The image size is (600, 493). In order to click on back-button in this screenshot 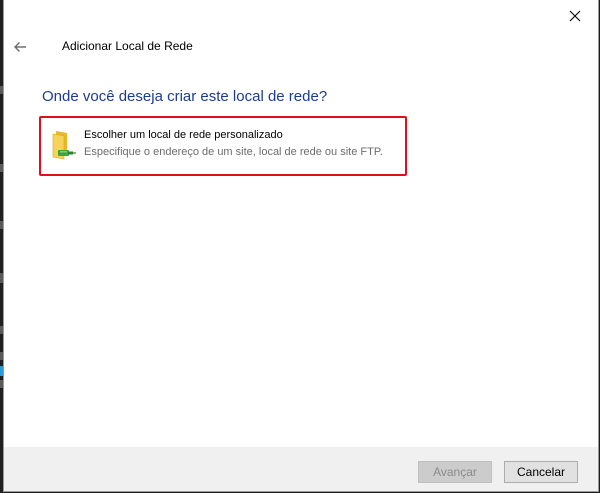, I will do `click(20, 47)`.